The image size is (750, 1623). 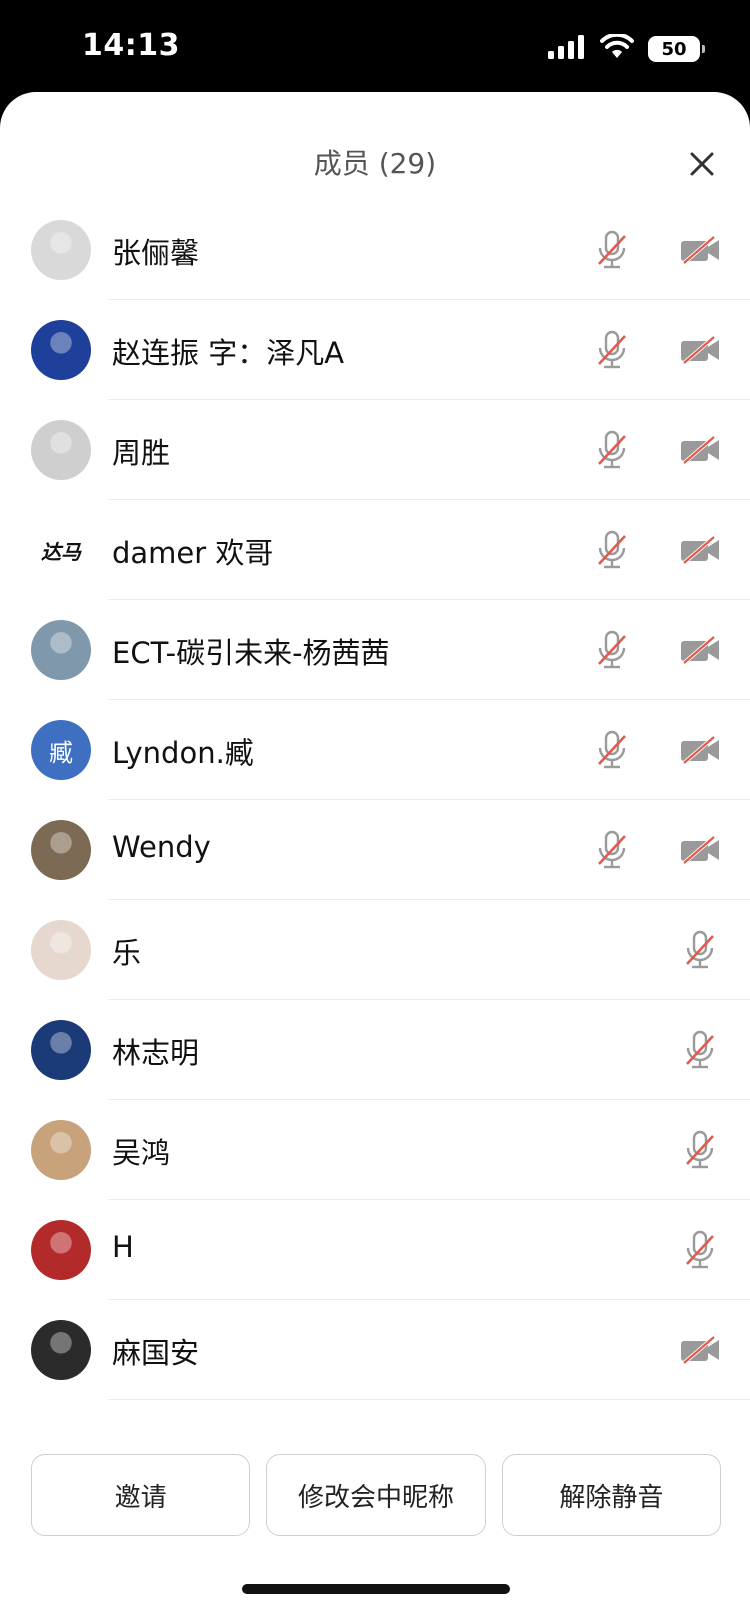 I want to click on sheet-title: 成员 (29), so click(x=375, y=163).